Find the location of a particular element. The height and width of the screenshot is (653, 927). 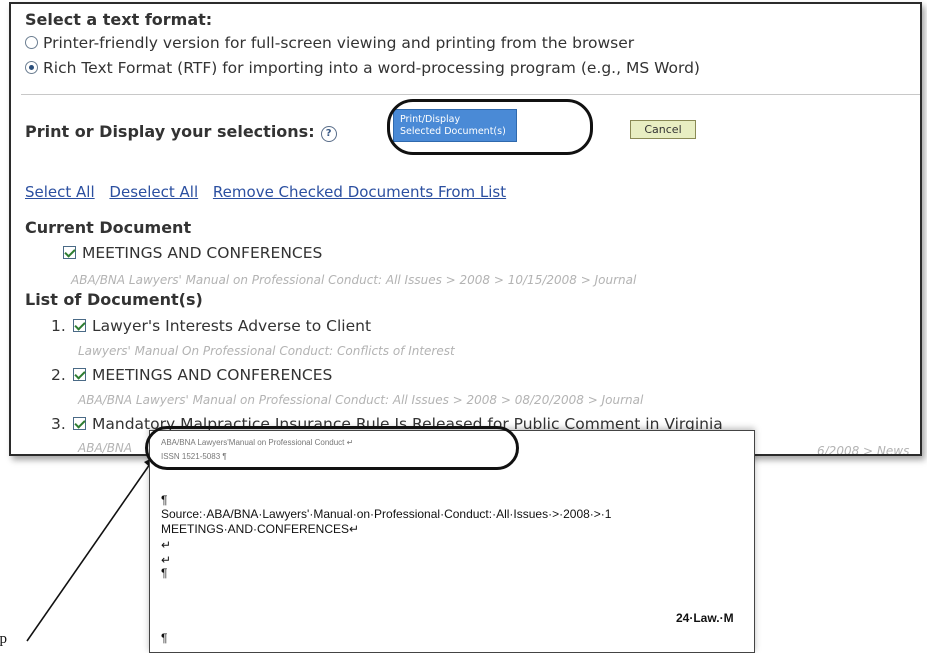

print-display-text: Print or Display your selections: is located at coordinates (170, 131).